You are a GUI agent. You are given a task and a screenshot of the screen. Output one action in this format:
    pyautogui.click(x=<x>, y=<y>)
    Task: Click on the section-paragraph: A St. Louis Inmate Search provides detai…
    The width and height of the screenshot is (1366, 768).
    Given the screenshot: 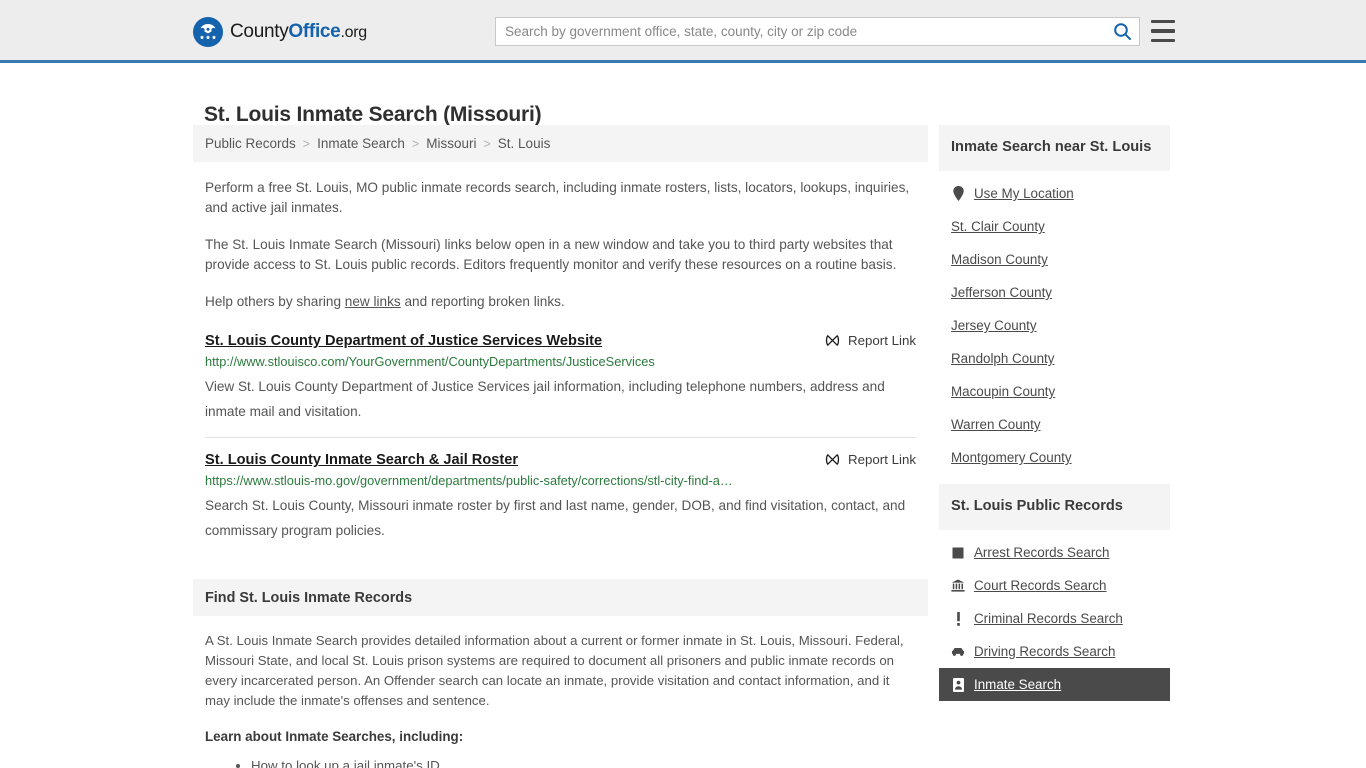 What is the action you would take?
    pyautogui.click(x=554, y=670)
    